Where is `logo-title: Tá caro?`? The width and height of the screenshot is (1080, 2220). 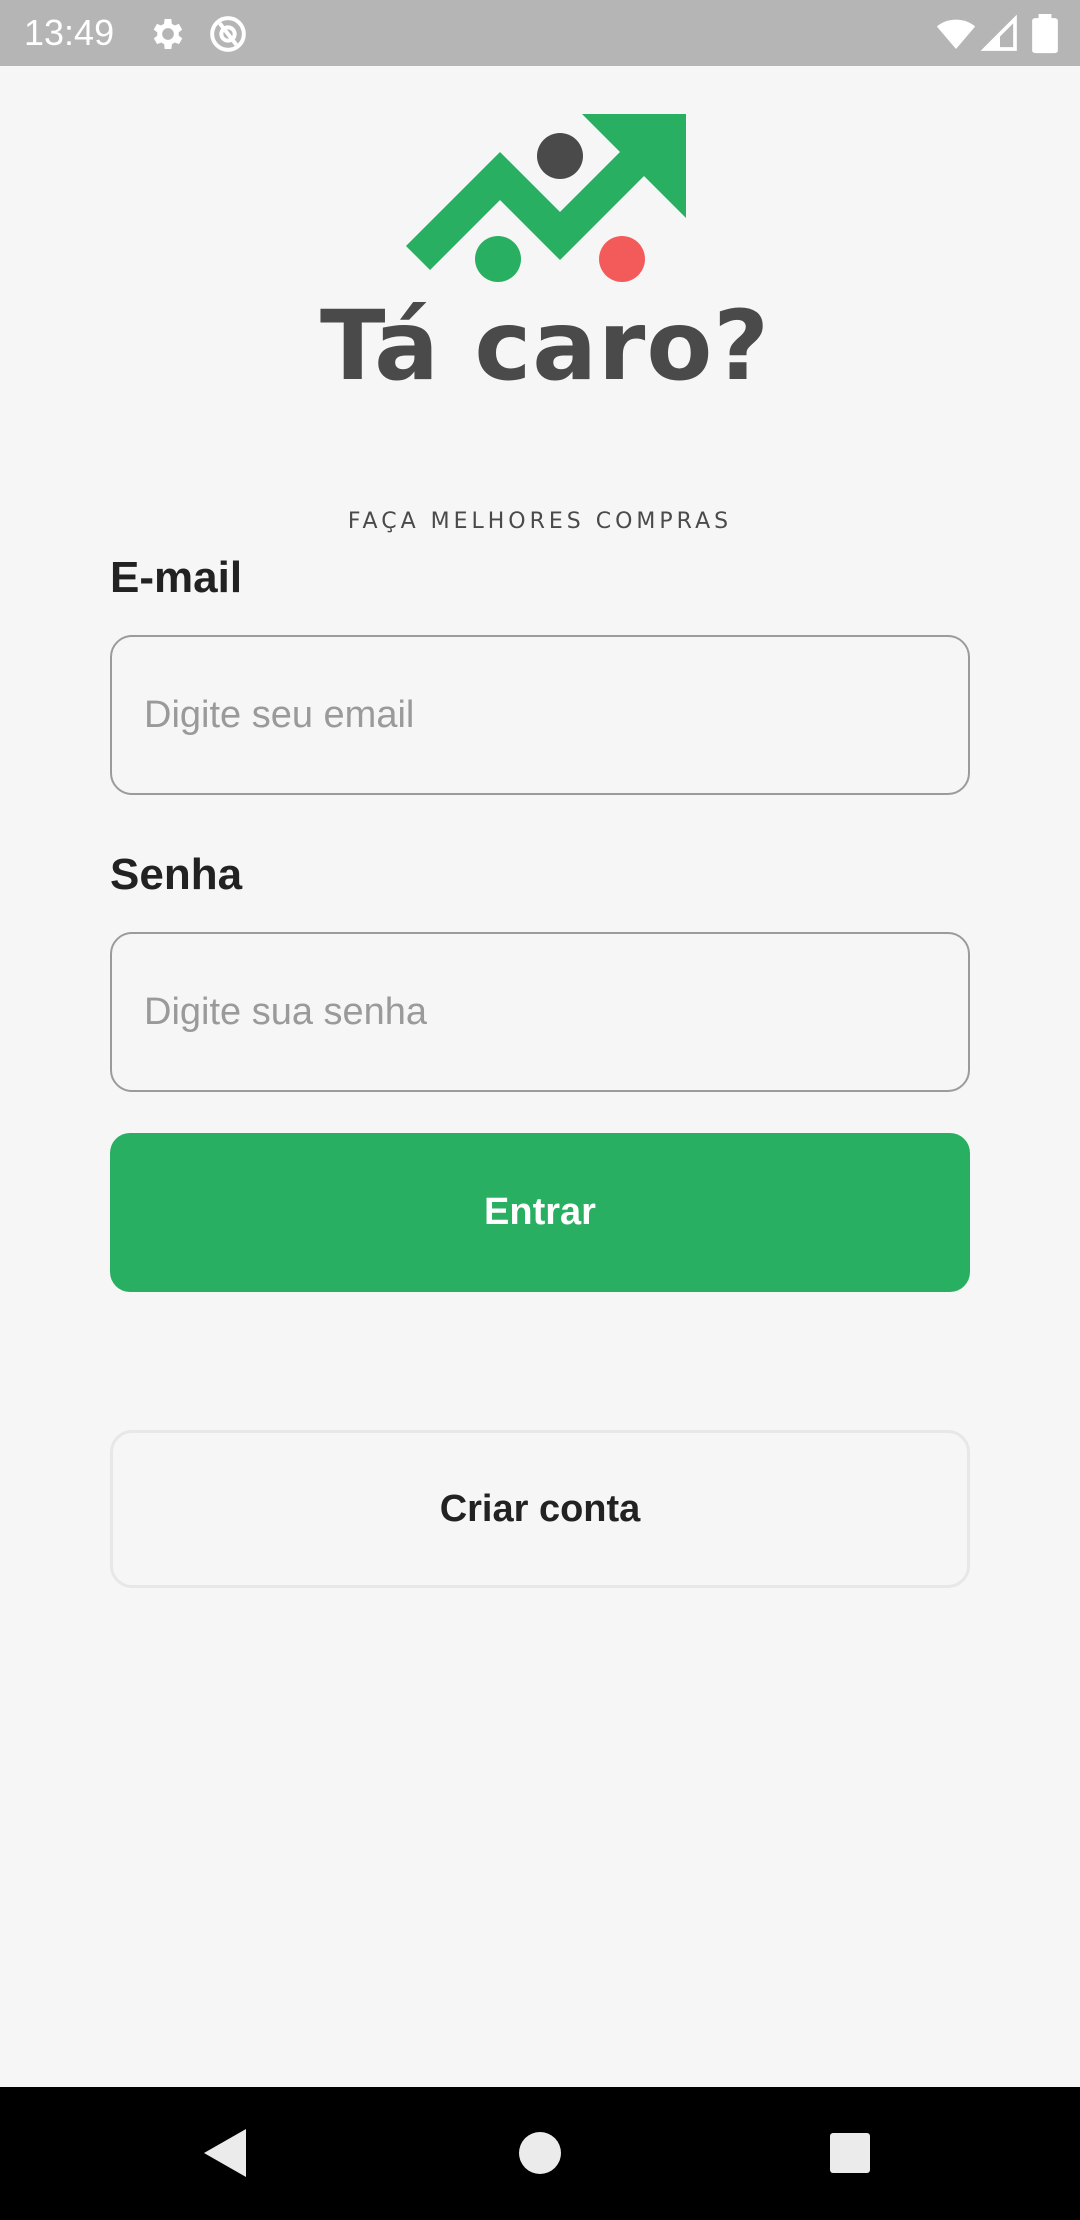
logo-title: Tá caro? is located at coordinates (545, 346).